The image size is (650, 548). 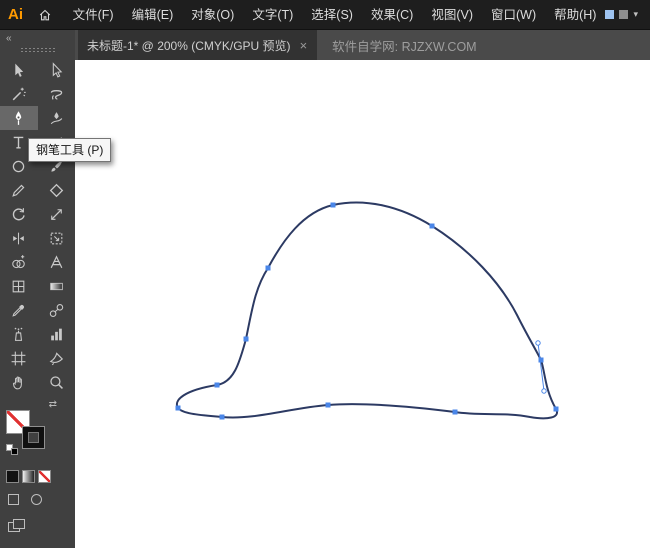 I want to click on hand-tool-icon, so click(x=18, y=382).